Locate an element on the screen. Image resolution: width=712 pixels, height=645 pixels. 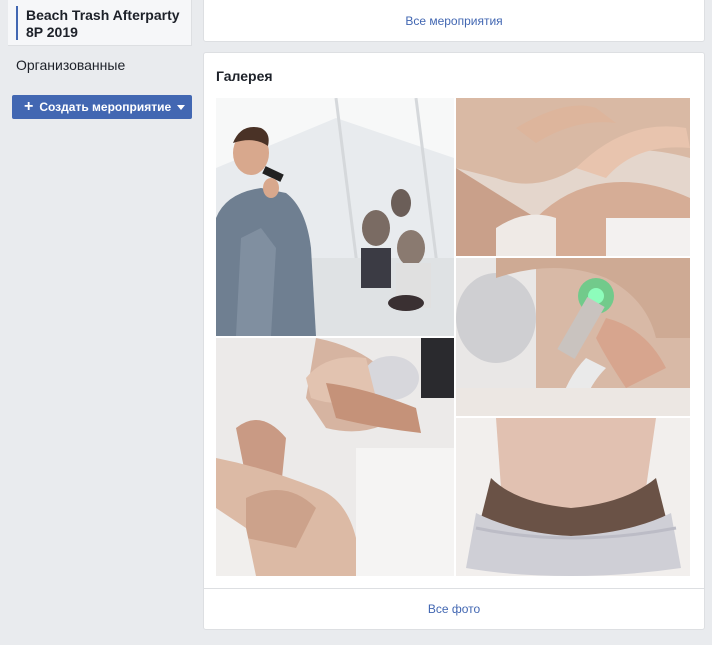
photo-green-light-device is located at coordinates (573, 337).